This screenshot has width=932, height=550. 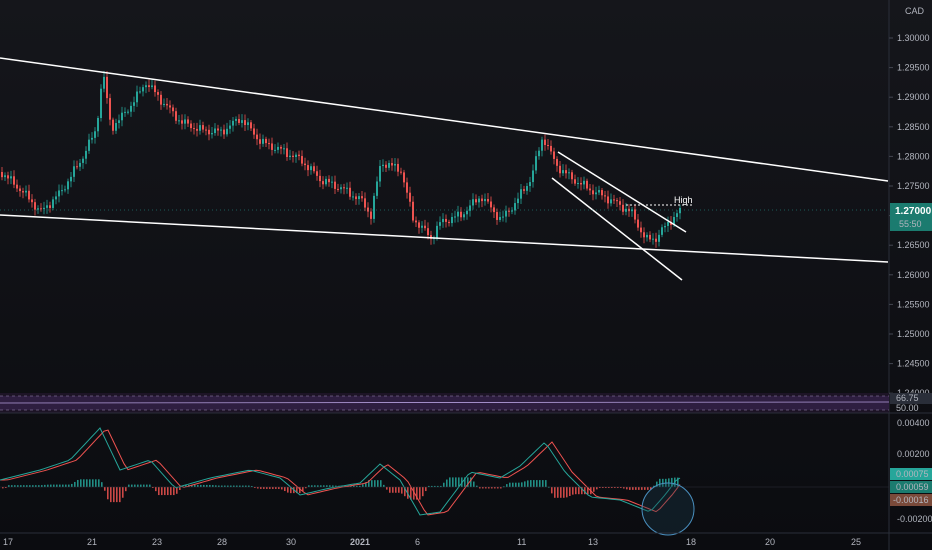 I want to click on time-label: 17, so click(x=8, y=542).